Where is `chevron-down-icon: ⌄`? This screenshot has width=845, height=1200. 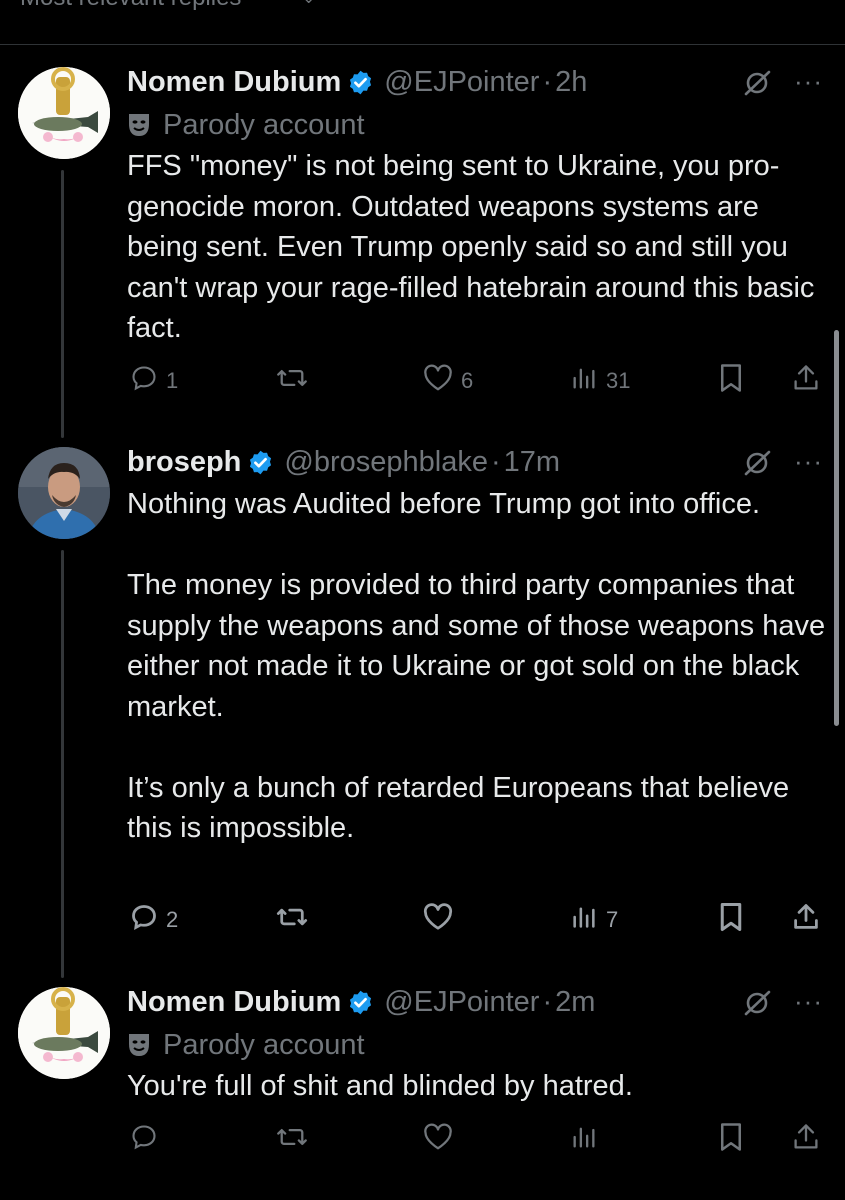 chevron-down-icon: ⌄ is located at coordinates (308, 4).